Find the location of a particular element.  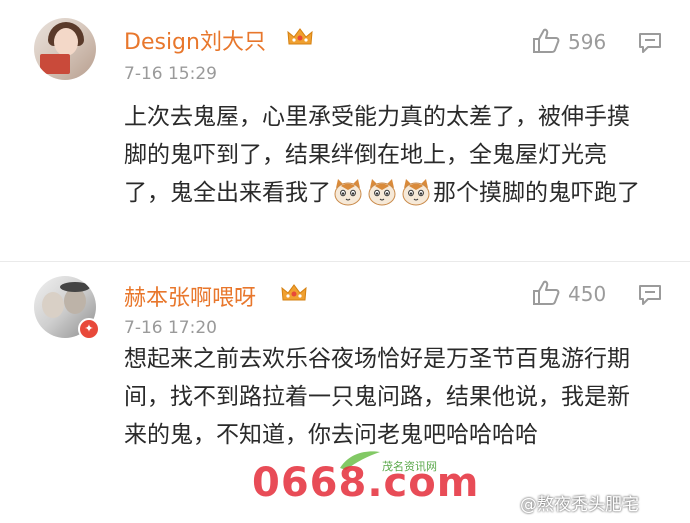

avatar-person is located at coordinates (53, 305).